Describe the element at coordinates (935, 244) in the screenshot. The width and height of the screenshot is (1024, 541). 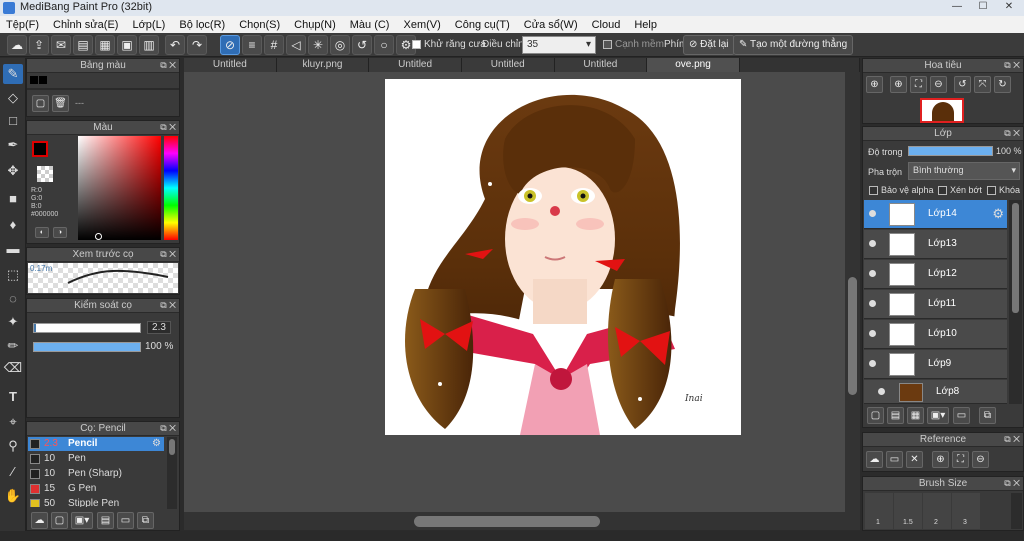
I see `layer-row: Lớp13` at that location.